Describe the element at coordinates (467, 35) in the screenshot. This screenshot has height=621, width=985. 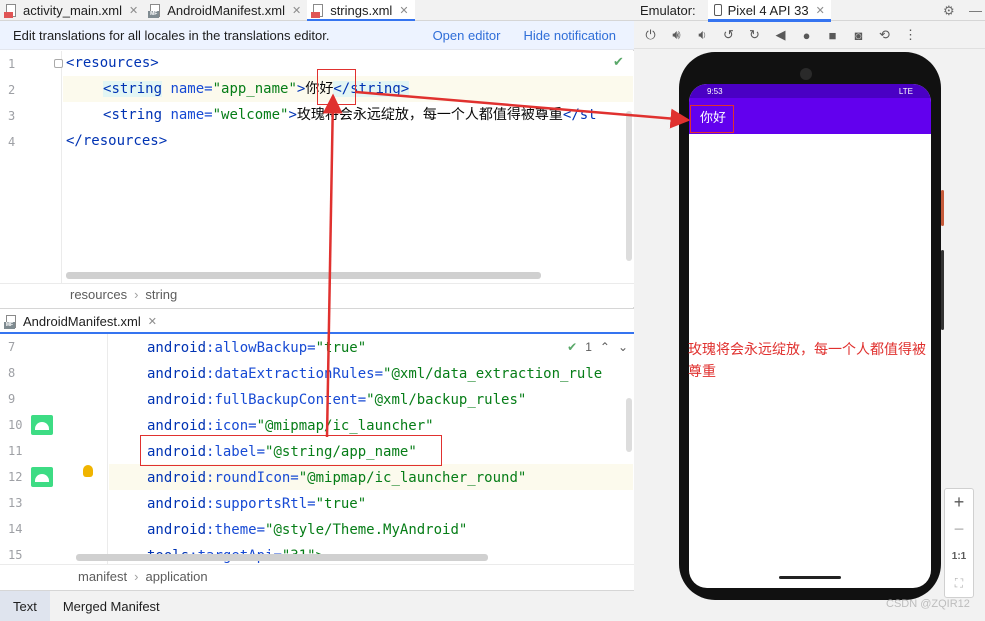
I see `open-editor-link: Open editor` at that location.